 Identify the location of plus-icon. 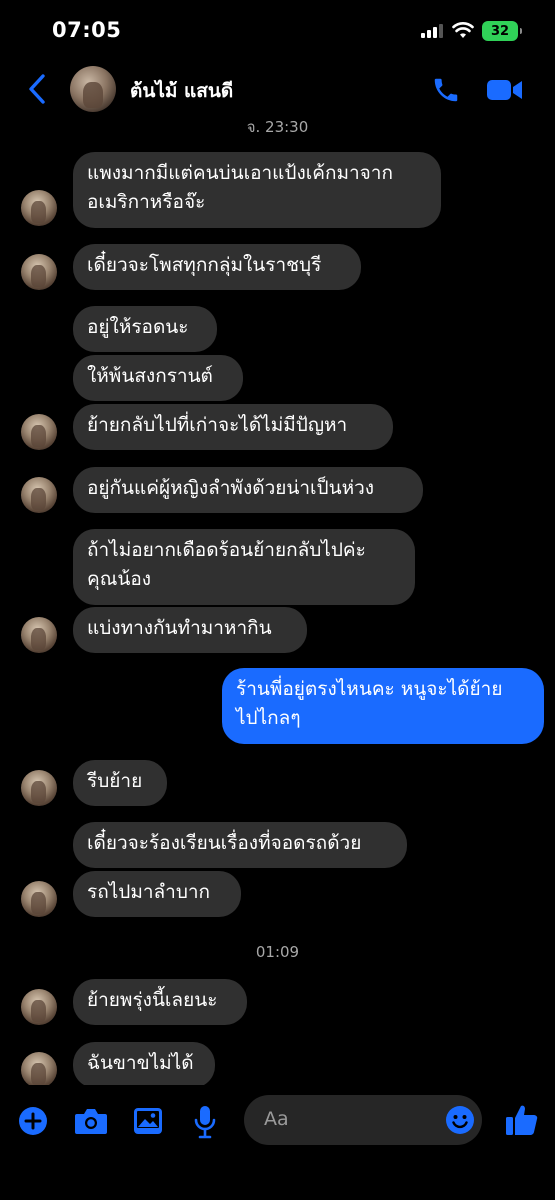
(33, 1121).